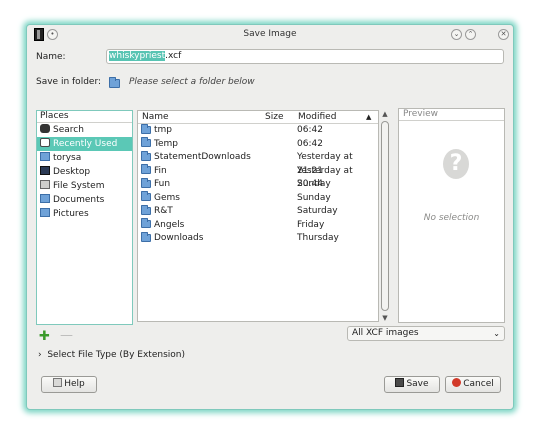 This screenshot has width=540, height=435. I want to click on place-label: Search, so click(68, 130).